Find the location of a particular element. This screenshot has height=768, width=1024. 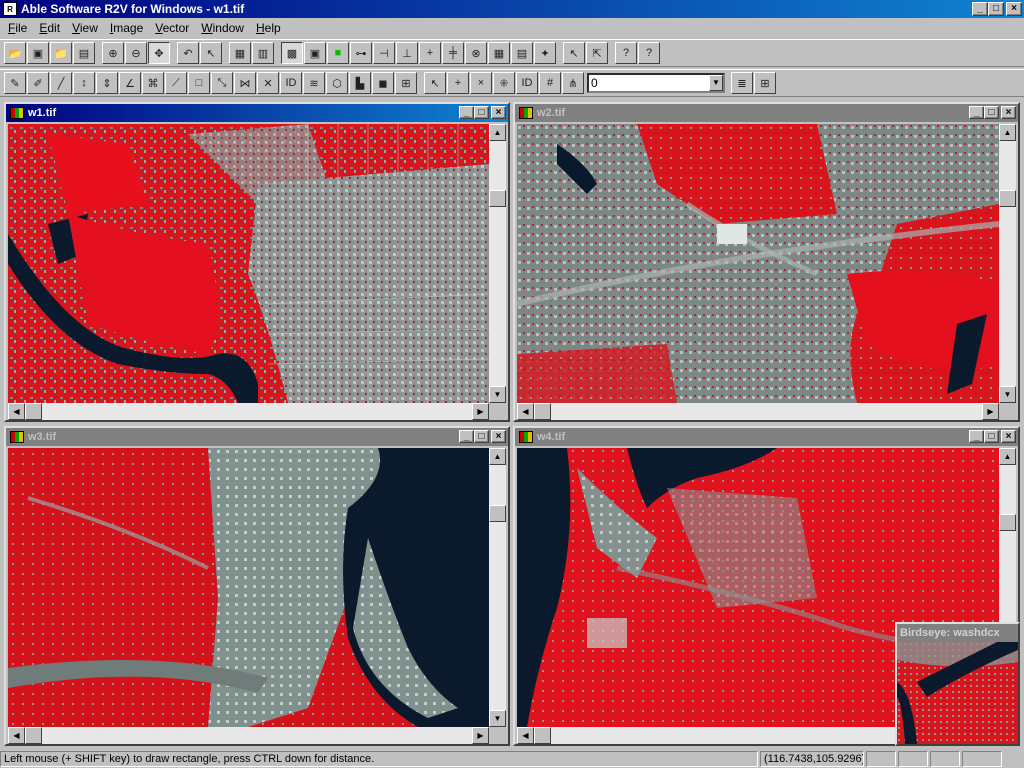

layer-icon: ▥ is located at coordinates (263, 53).